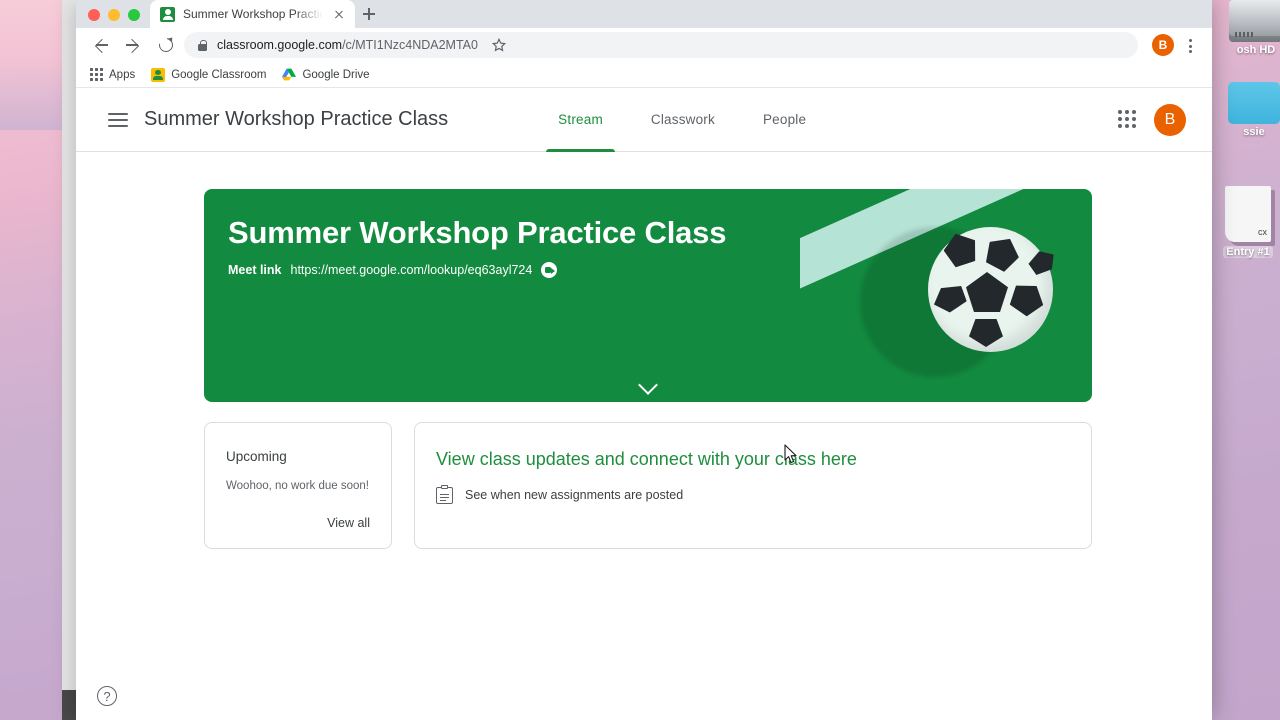 The image size is (1280, 720). Describe the element at coordinates (339, 14) in the screenshot. I see `close-icon` at that location.